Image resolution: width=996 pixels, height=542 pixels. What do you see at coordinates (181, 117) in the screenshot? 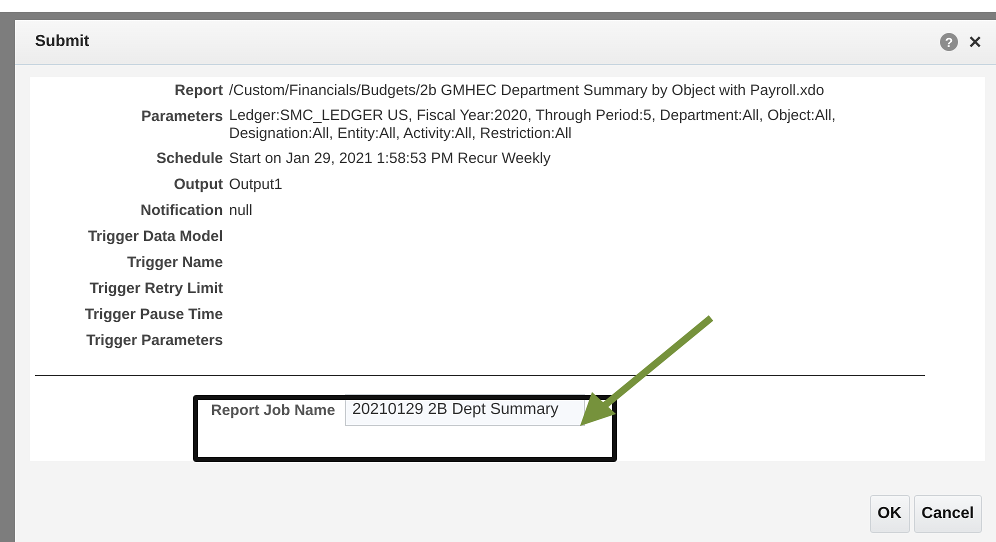
I see `field-label: Parameters` at bounding box center [181, 117].